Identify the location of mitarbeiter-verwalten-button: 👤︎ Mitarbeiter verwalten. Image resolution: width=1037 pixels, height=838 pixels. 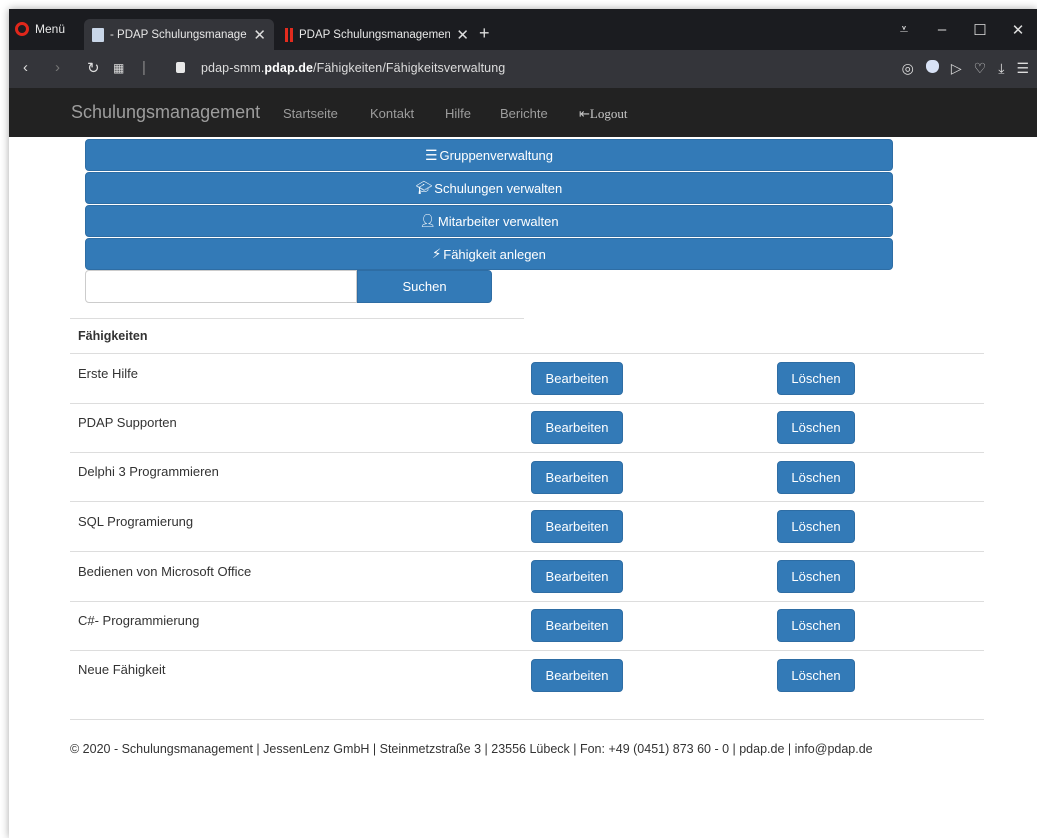
(489, 221).